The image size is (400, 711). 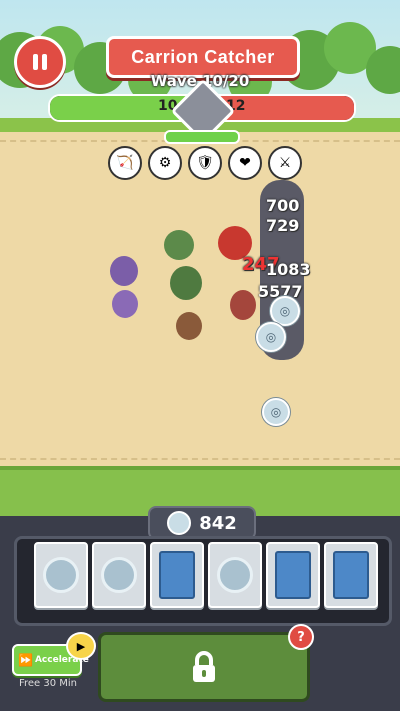 What do you see at coordinates (288, 269) in the screenshot?
I see `damage-number: 1083` at bounding box center [288, 269].